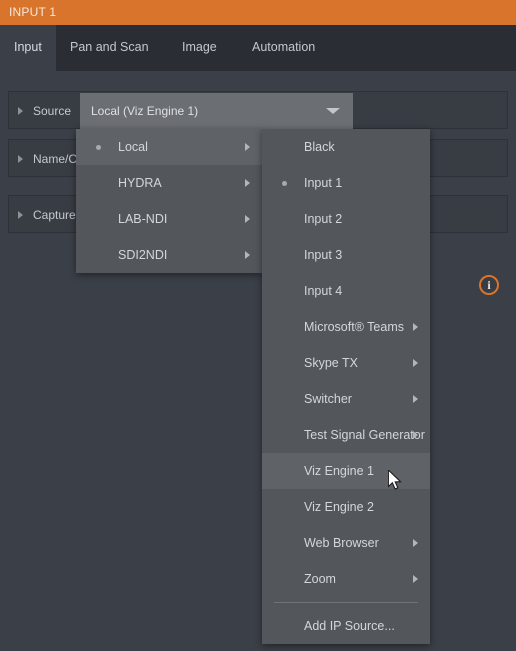 This screenshot has width=516, height=651. I want to click on menu-item-label: Viz Engine 2, so click(339, 507).